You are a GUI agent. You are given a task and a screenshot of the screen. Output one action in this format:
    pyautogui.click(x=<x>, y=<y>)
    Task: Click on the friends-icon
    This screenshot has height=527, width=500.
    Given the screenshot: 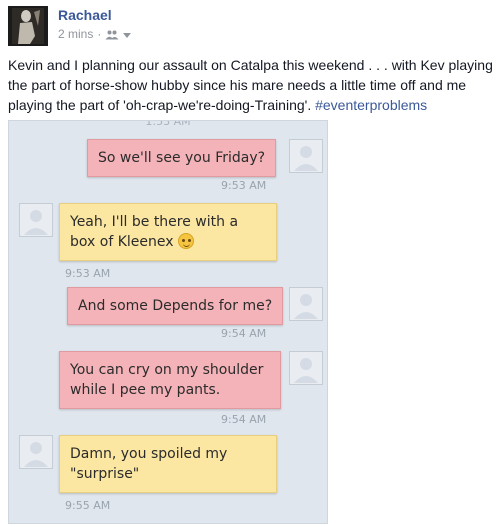 What is the action you would take?
    pyautogui.click(x=112, y=34)
    